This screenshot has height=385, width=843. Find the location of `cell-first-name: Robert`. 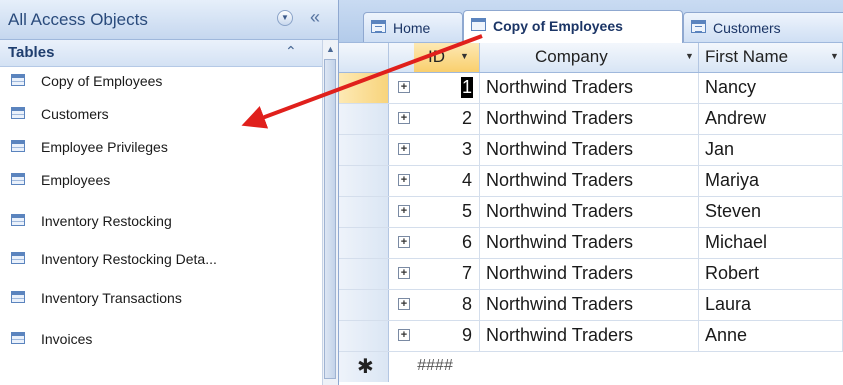

cell-first-name: Robert is located at coordinates (771, 274).